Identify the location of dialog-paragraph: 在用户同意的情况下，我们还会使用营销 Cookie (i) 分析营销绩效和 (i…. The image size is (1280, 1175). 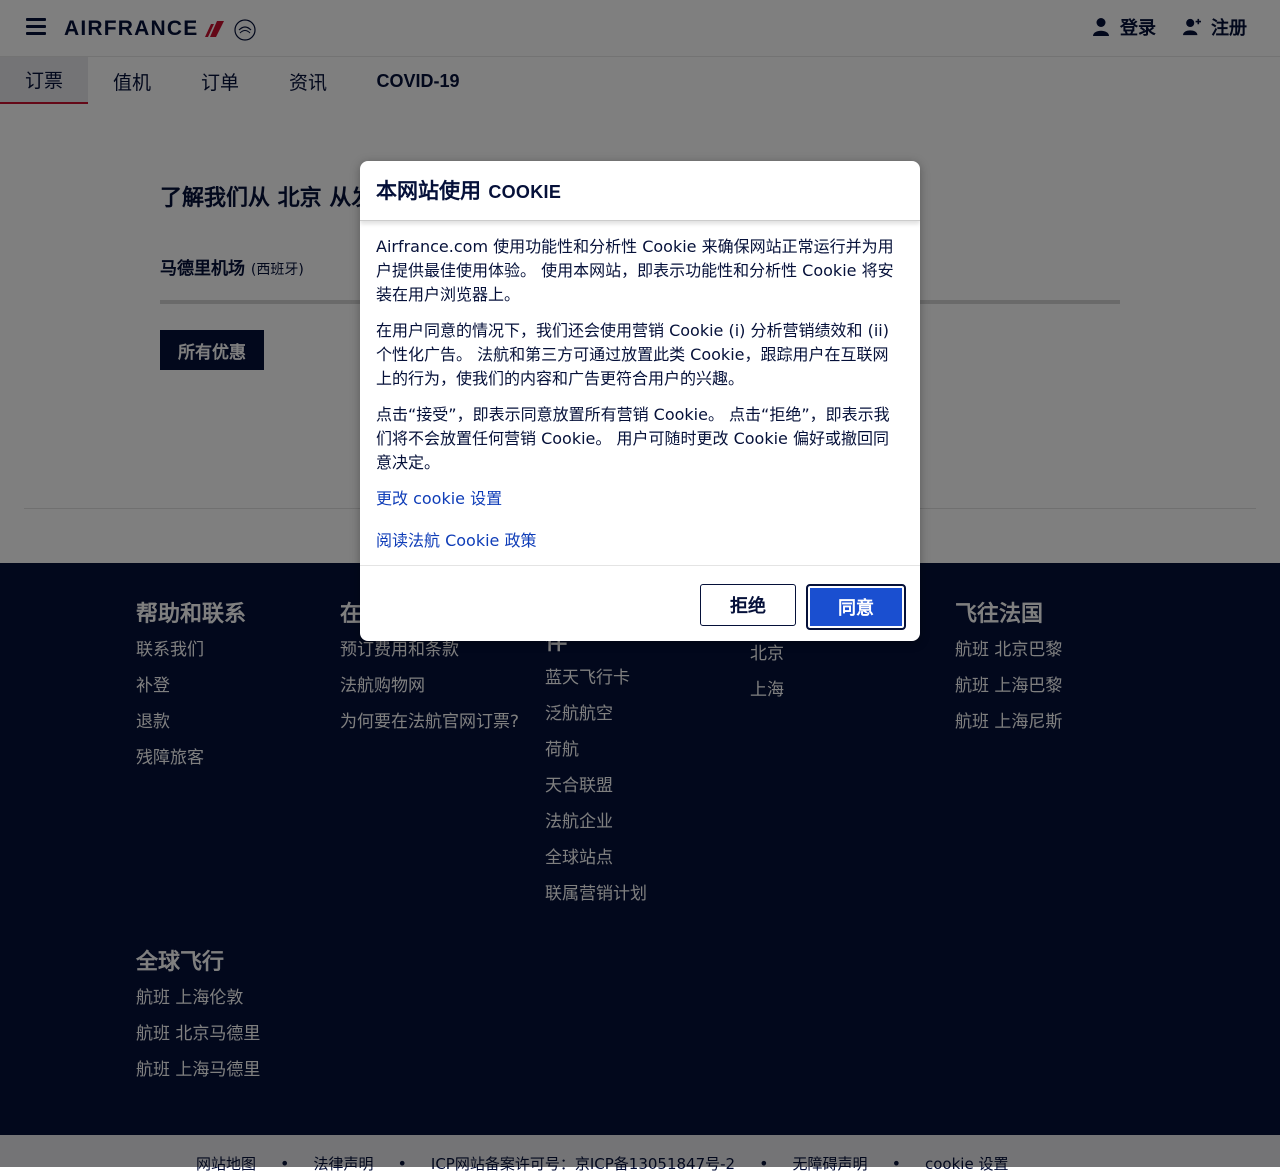
(632, 354).